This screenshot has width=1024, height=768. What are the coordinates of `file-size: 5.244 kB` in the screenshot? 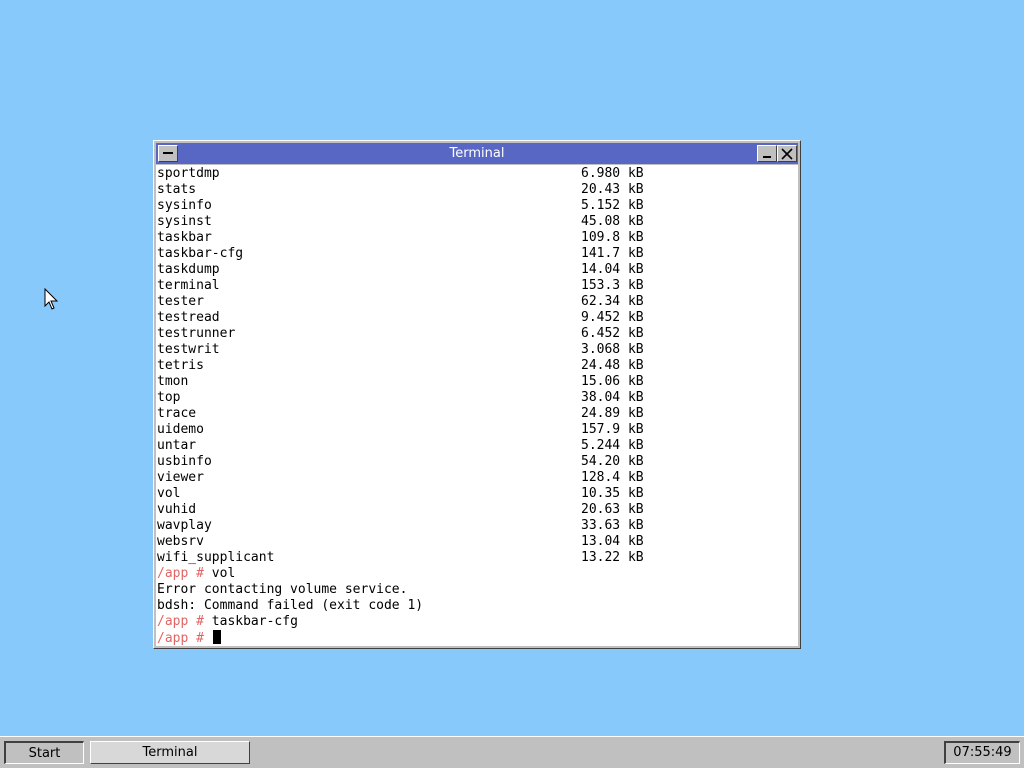 It's located at (612, 445).